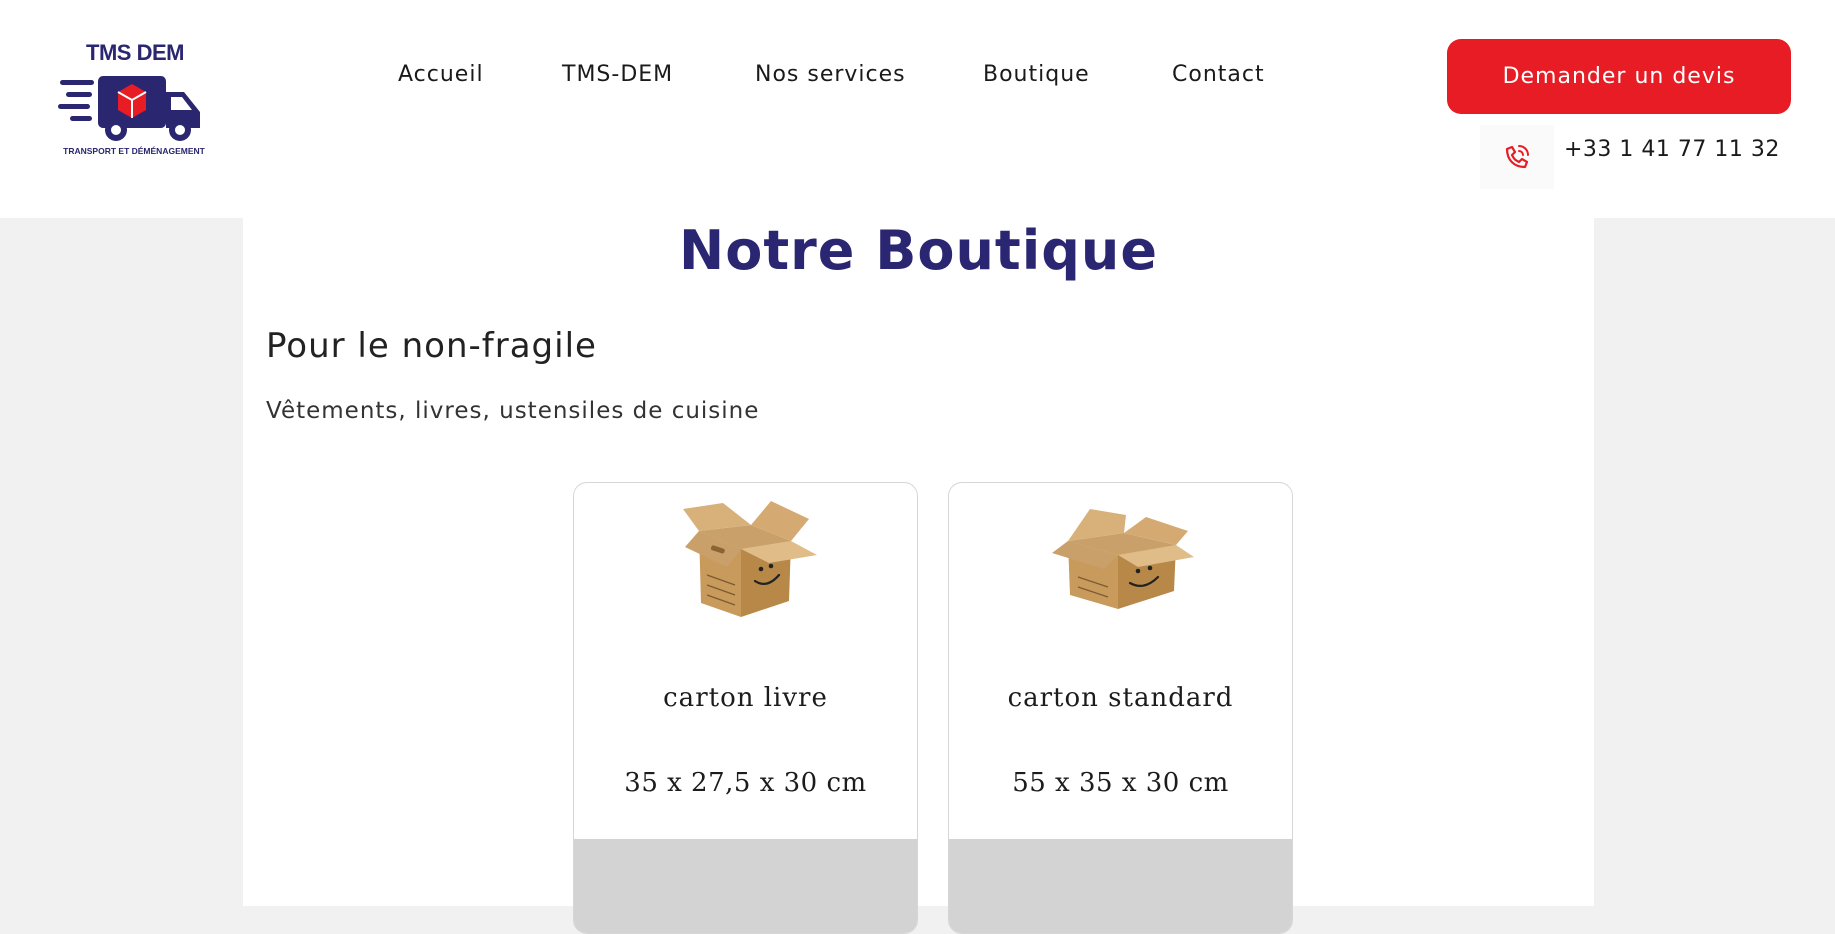 The height and width of the screenshot is (934, 1835). What do you see at coordinates (129, 108) in the screenshot?
I see `truck-icon` at bounding box center [129, 108].